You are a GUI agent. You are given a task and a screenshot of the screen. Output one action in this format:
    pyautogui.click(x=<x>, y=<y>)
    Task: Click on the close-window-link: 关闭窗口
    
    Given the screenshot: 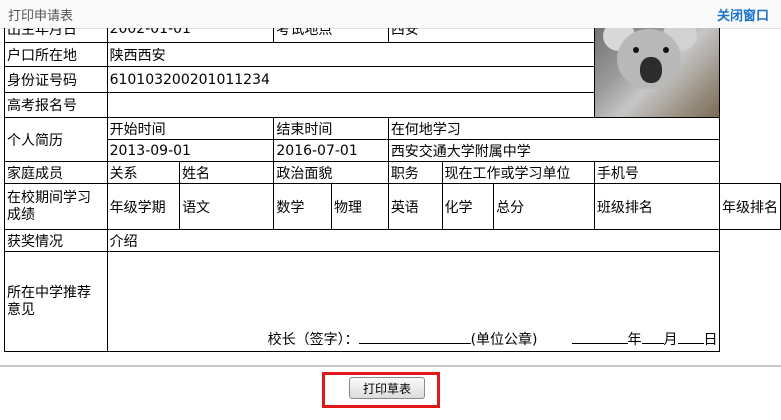 What is the action you would take?
    pyautogui.click(x=743, y=14)
    